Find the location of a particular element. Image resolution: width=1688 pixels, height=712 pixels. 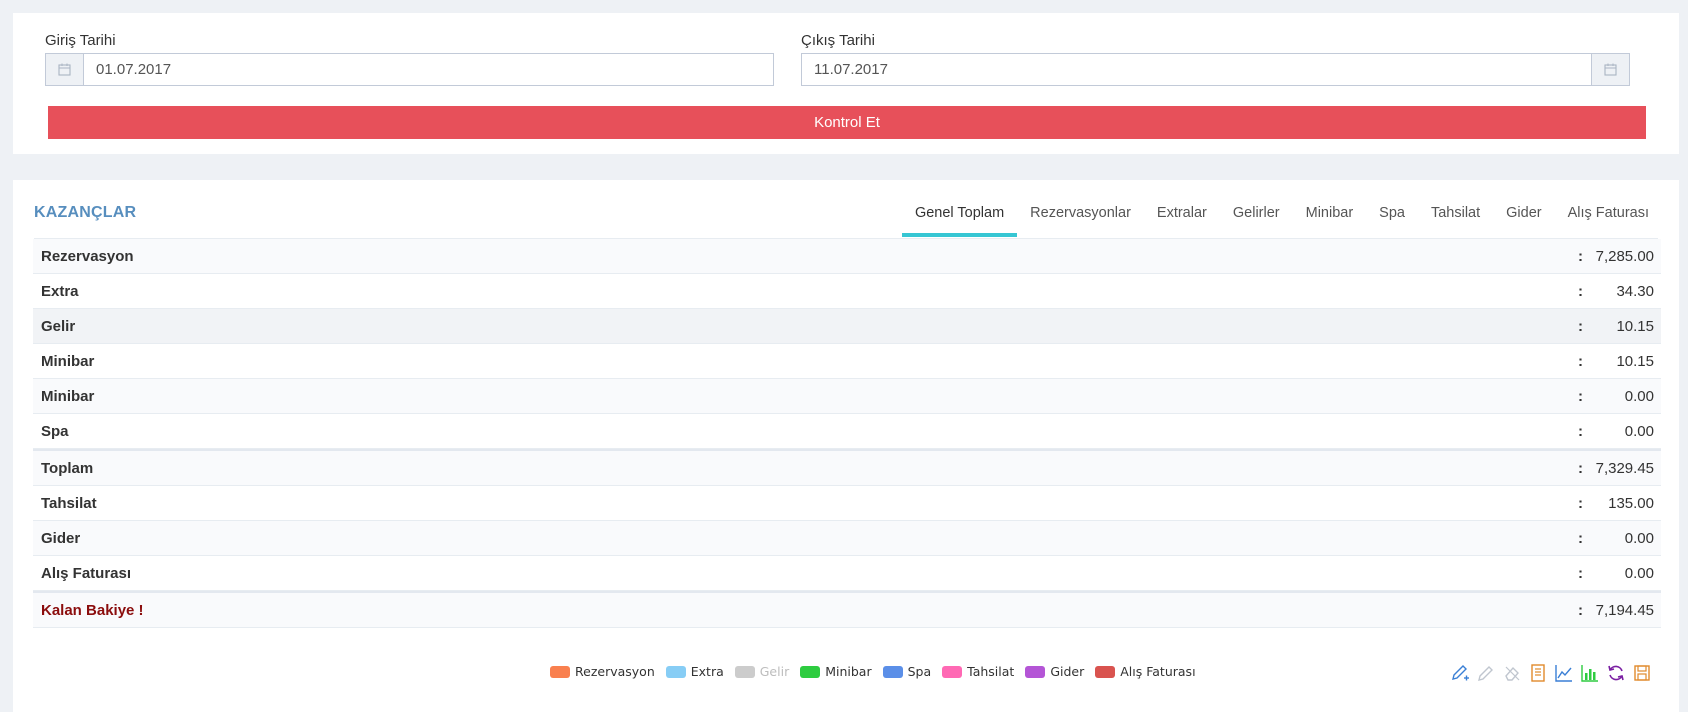

legend-item-minibar: Minibar is located at coordinates (836, 671).